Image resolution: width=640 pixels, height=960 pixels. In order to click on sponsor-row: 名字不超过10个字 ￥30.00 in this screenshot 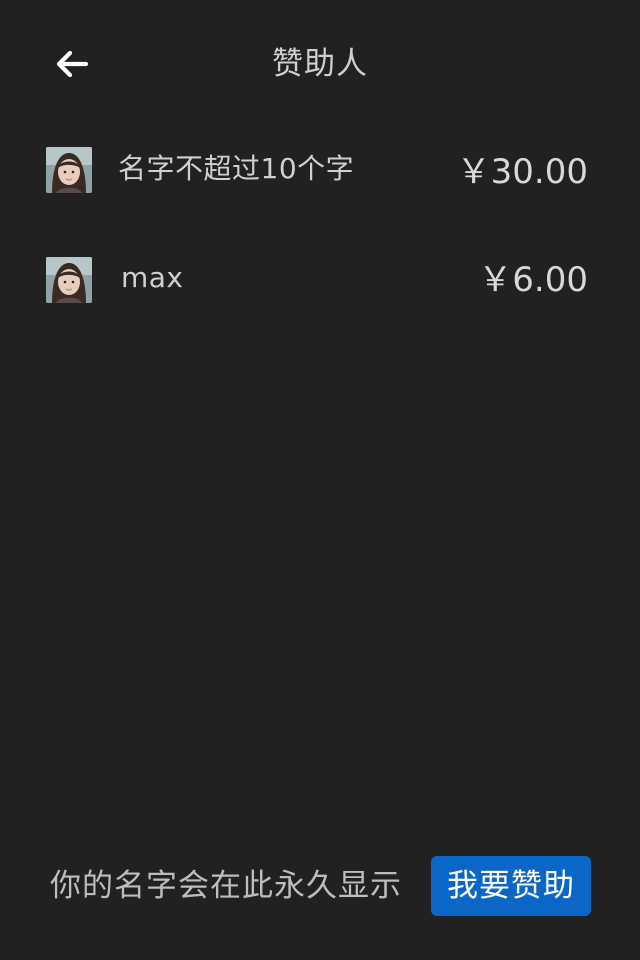, I will do `click(320, 170)`.